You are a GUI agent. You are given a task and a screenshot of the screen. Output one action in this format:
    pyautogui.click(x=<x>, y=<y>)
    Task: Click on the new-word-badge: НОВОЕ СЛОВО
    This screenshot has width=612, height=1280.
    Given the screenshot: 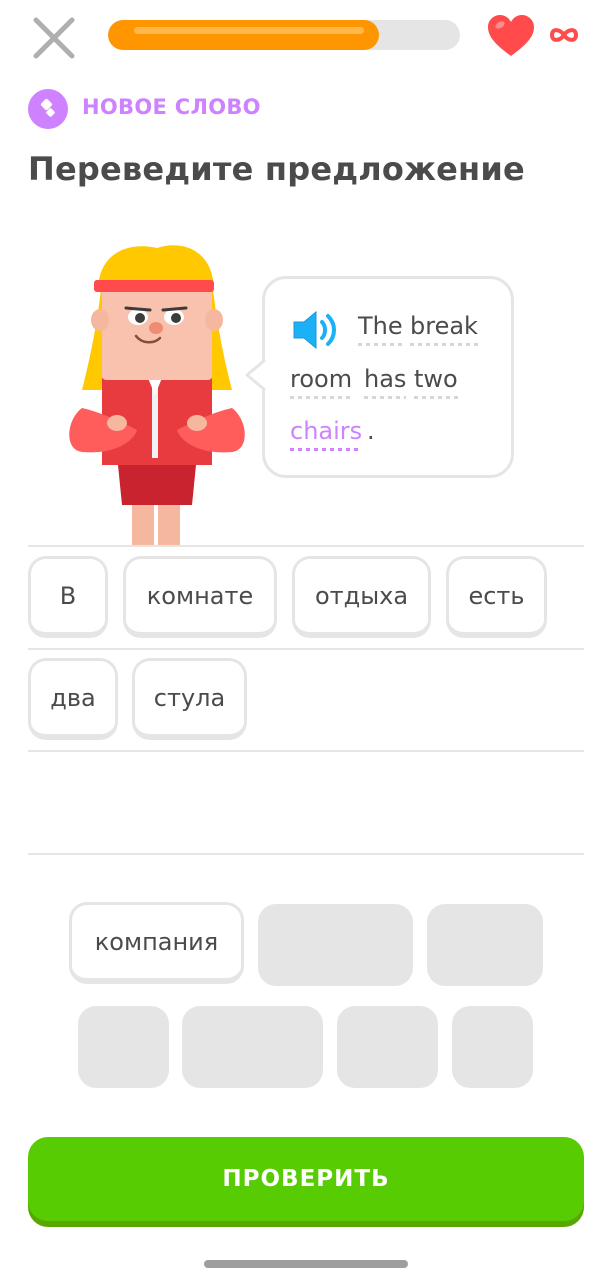 What is the action you would take?
    pyautogui.click(x=171, y=107)
    